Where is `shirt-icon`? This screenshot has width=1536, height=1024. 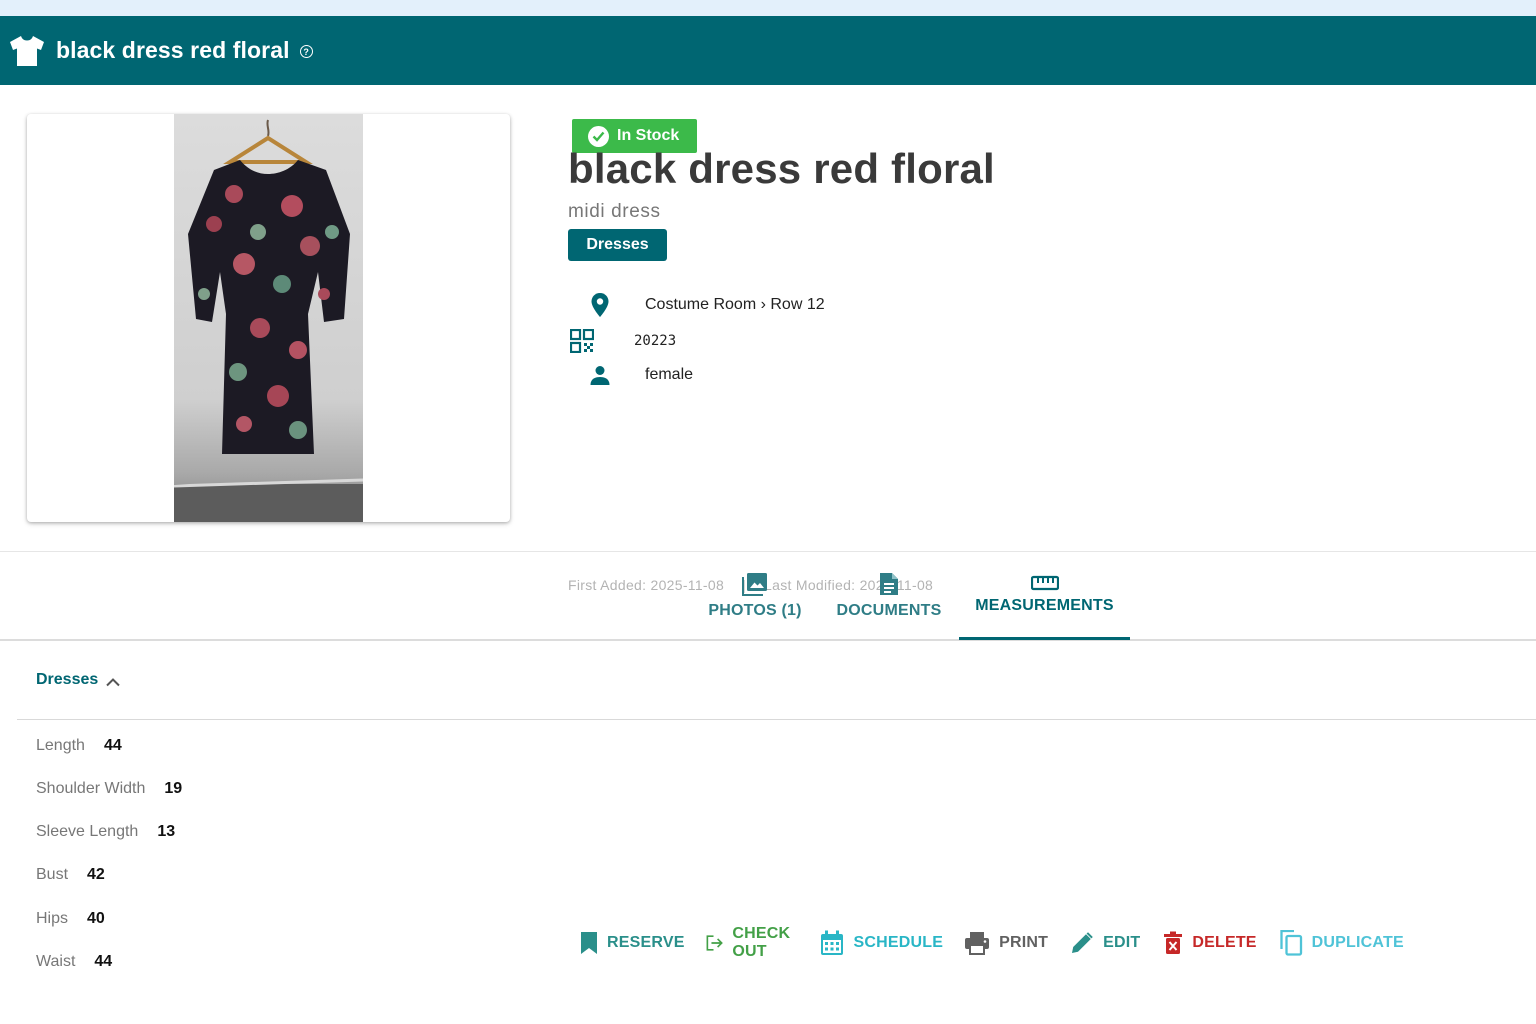 shirt-icon is located at coordinates (27, 50).